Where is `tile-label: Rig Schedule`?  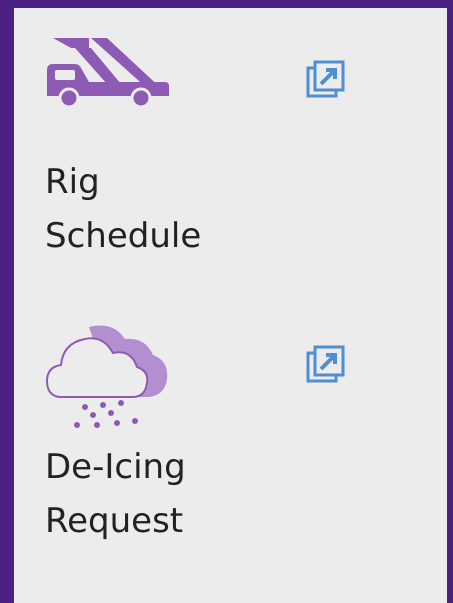 tile-label: Rig Schedule is located at coordinates (145, 209).